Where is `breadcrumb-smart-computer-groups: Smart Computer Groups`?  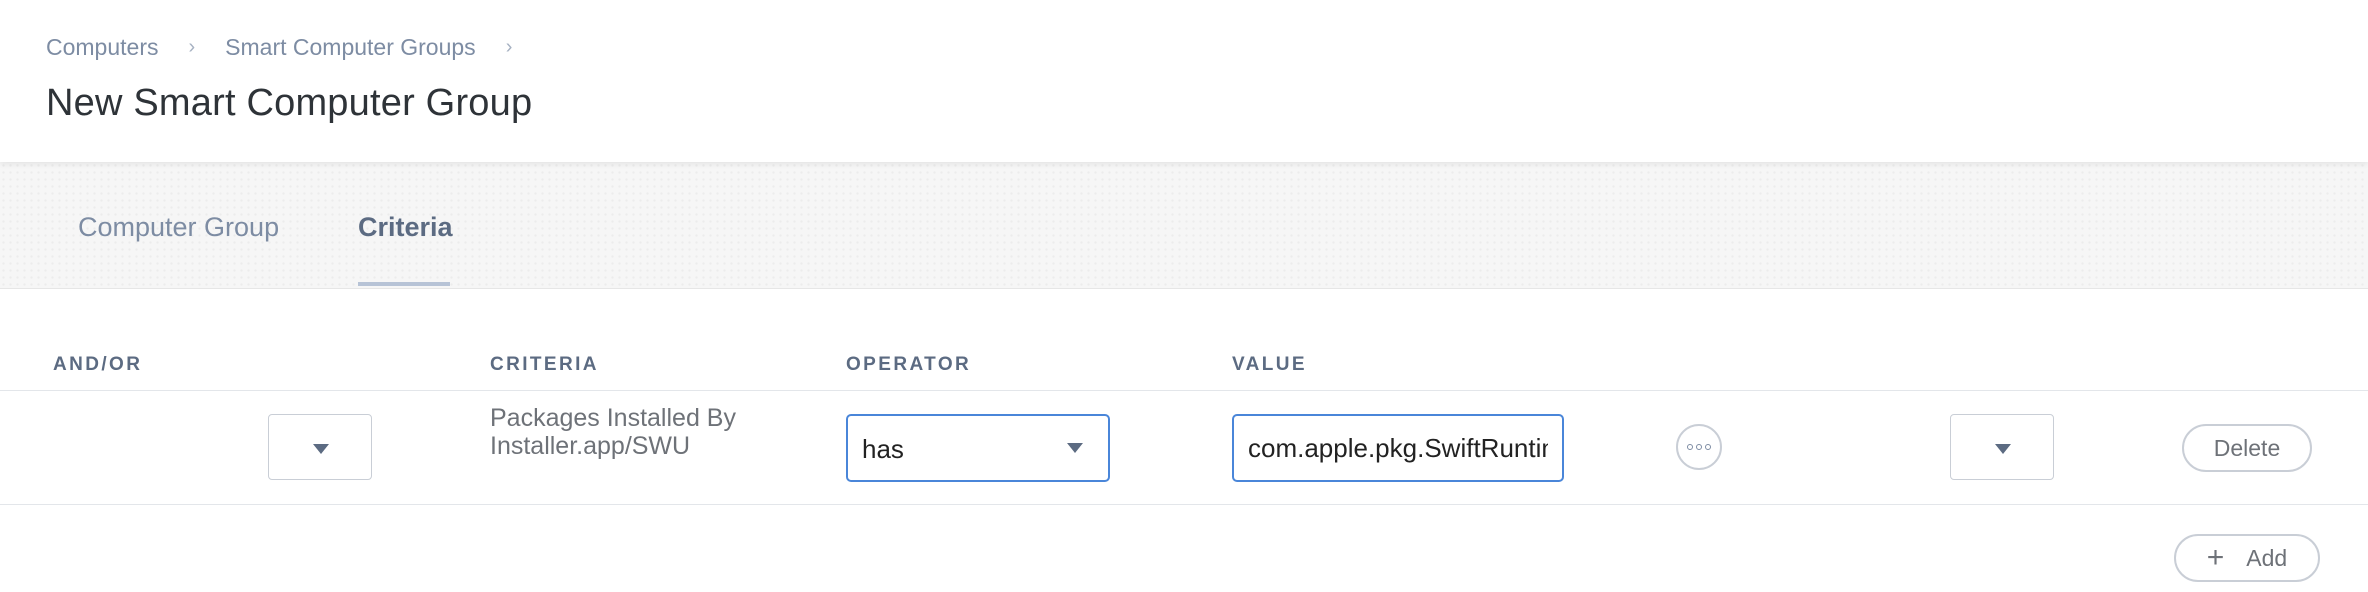
breadcrumb-smart-computer-groups: Smart Computer Groups is located at coordinates (350, 47).